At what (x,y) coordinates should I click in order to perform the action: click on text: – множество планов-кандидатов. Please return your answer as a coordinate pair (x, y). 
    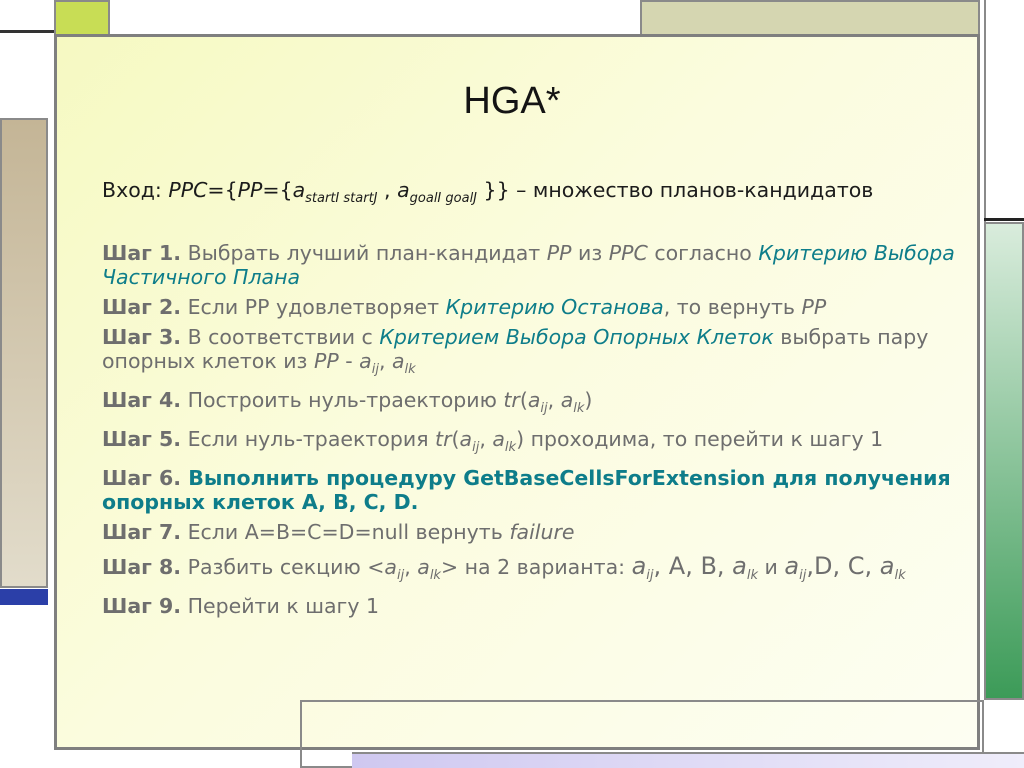
    Looking at the image, I should click on (691, 190).